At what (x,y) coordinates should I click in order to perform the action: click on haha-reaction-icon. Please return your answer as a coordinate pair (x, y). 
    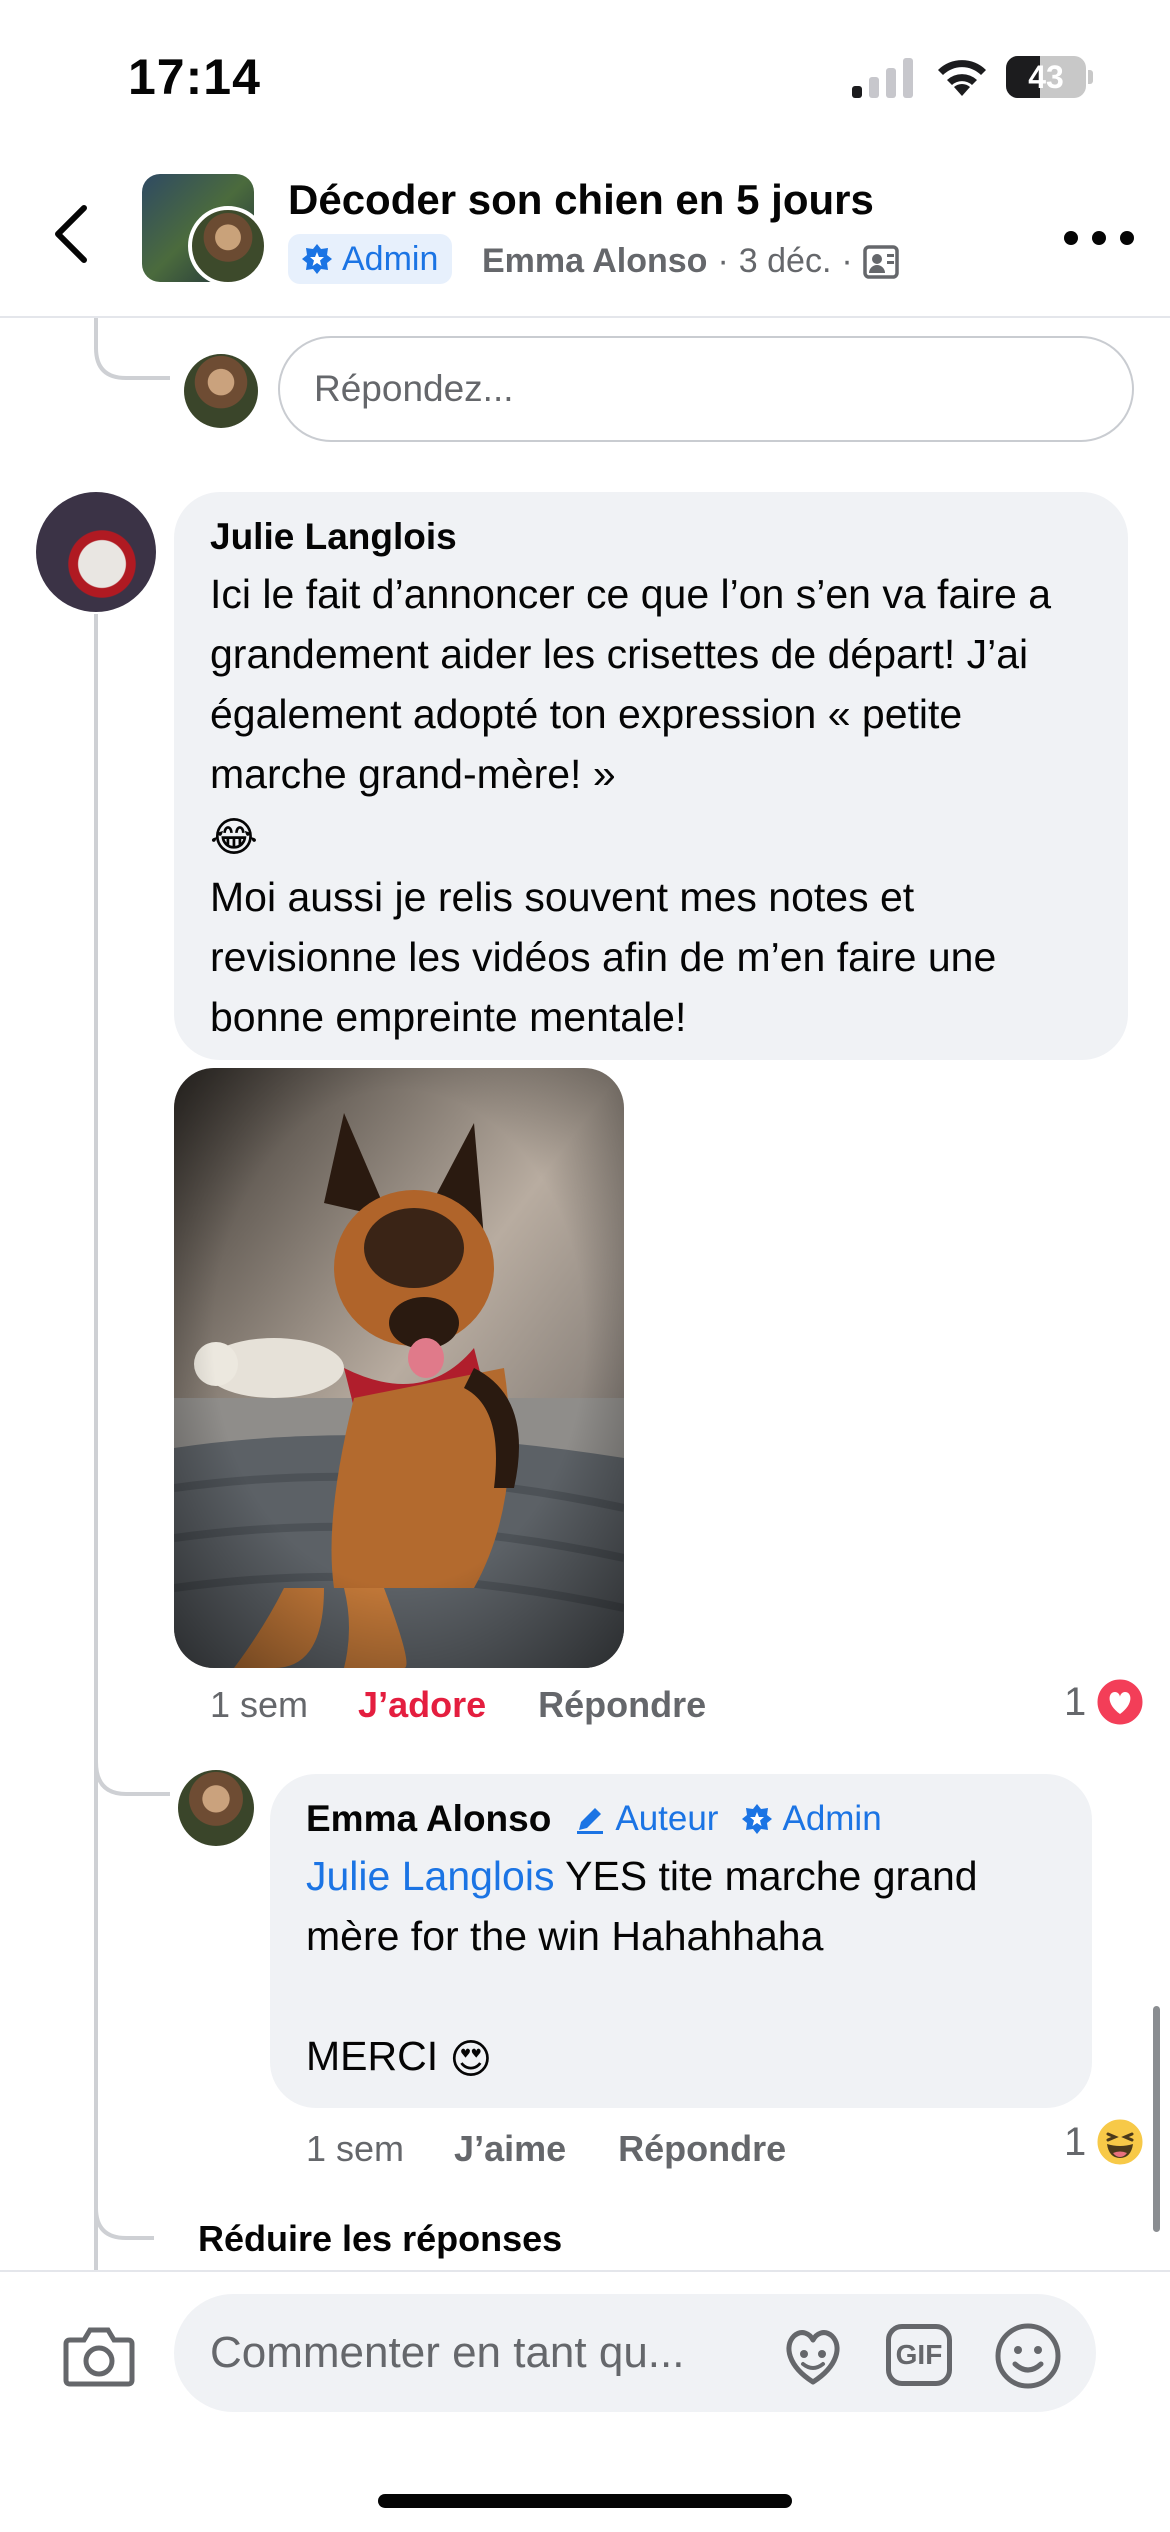
    Looking at the image, I should click on (1120, 2142).